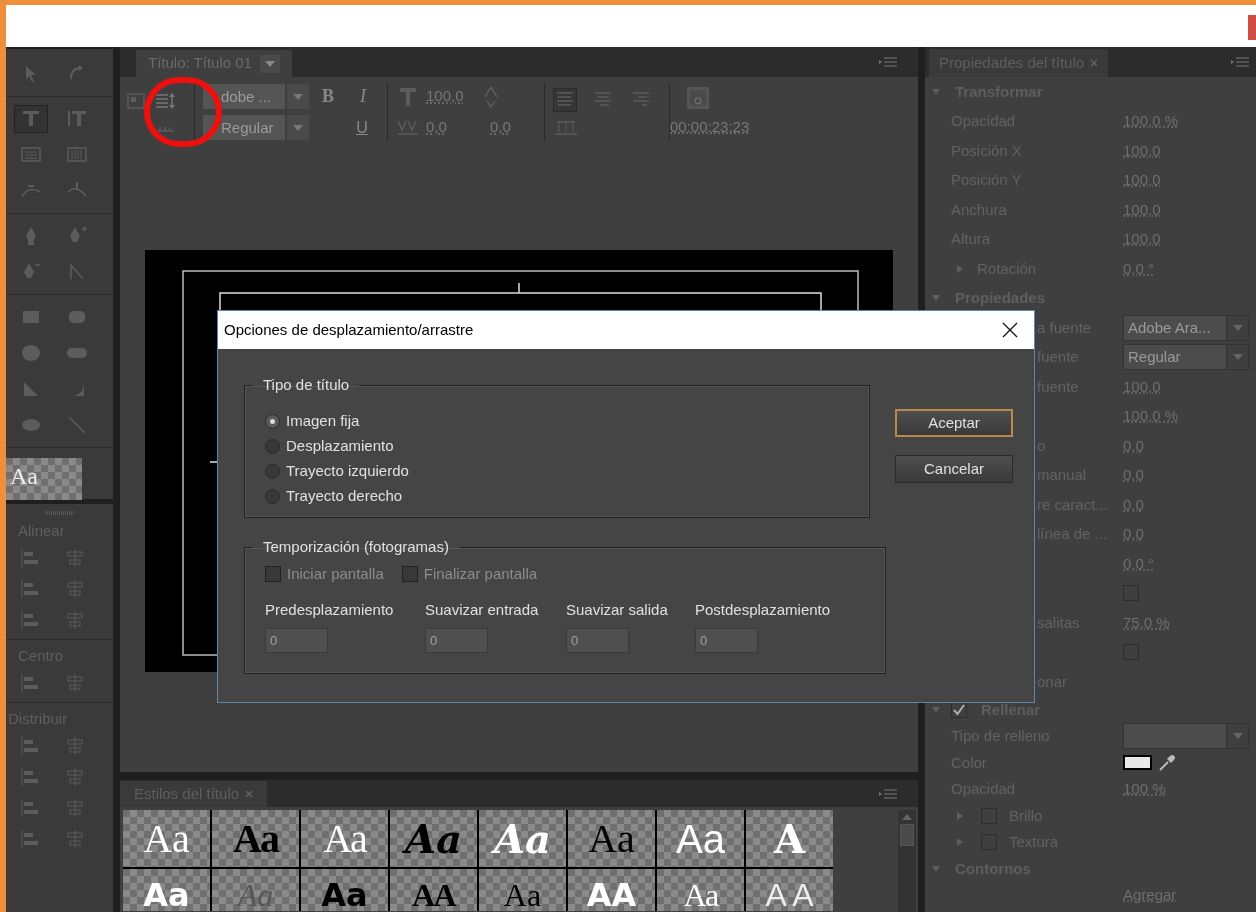  I want to click on radio-button, so click(272, 421).